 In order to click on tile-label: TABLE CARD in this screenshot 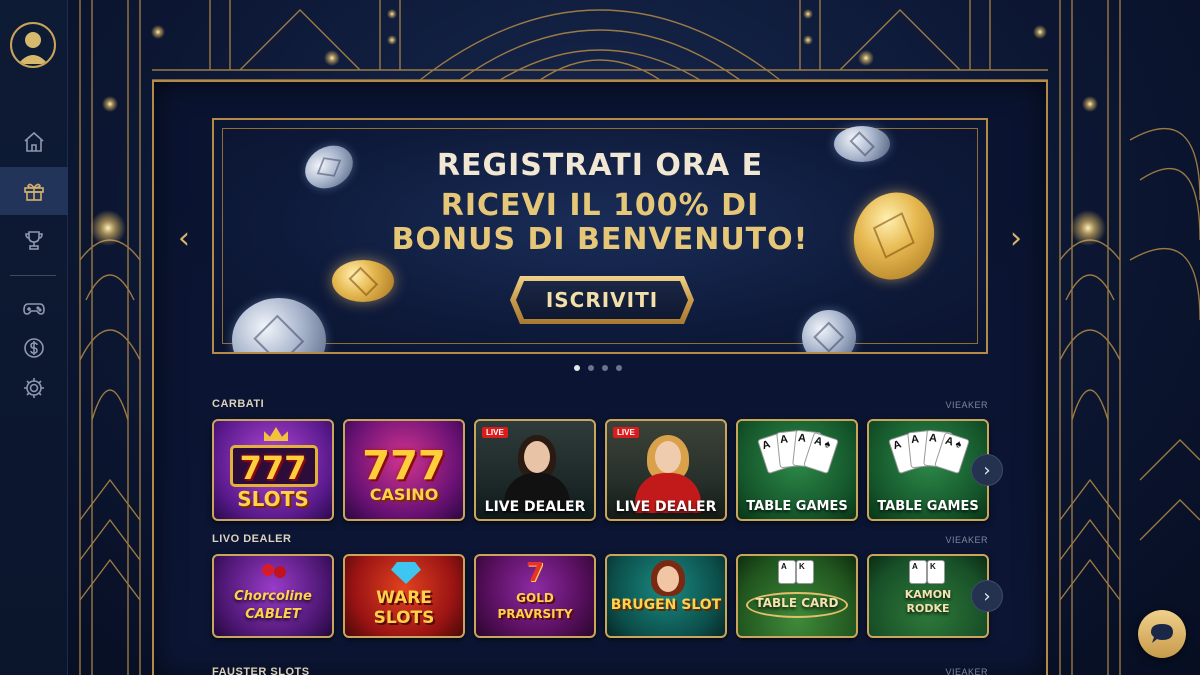, I will do `click(797, 603)`.